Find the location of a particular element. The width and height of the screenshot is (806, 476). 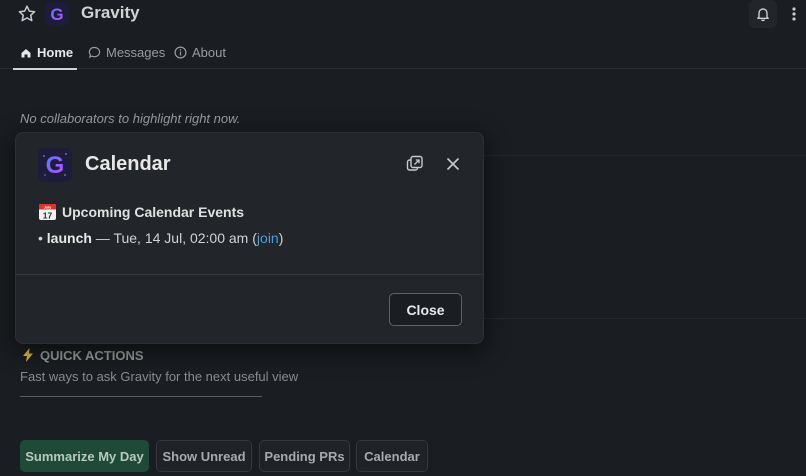

more-options-button is located at coordinates (794, 14).